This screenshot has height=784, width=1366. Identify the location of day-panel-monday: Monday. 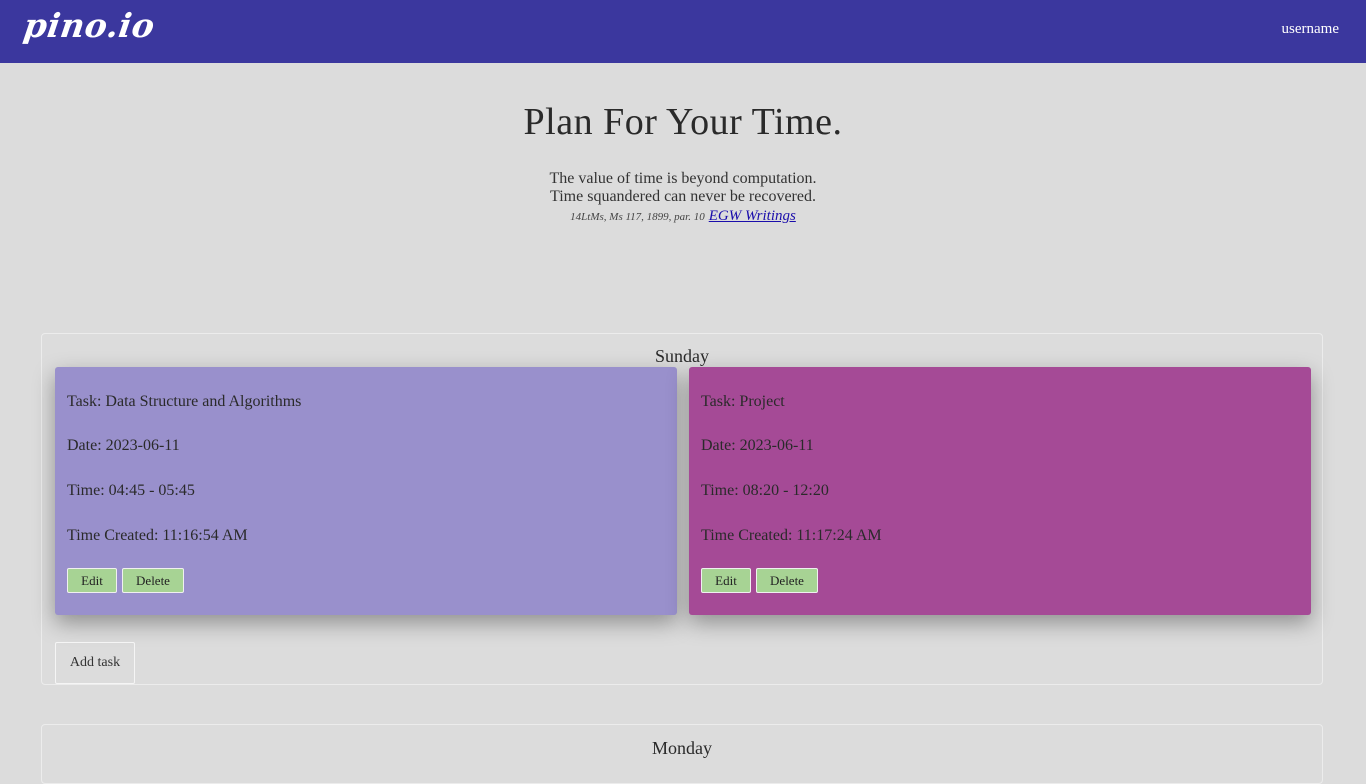
(682, 754).